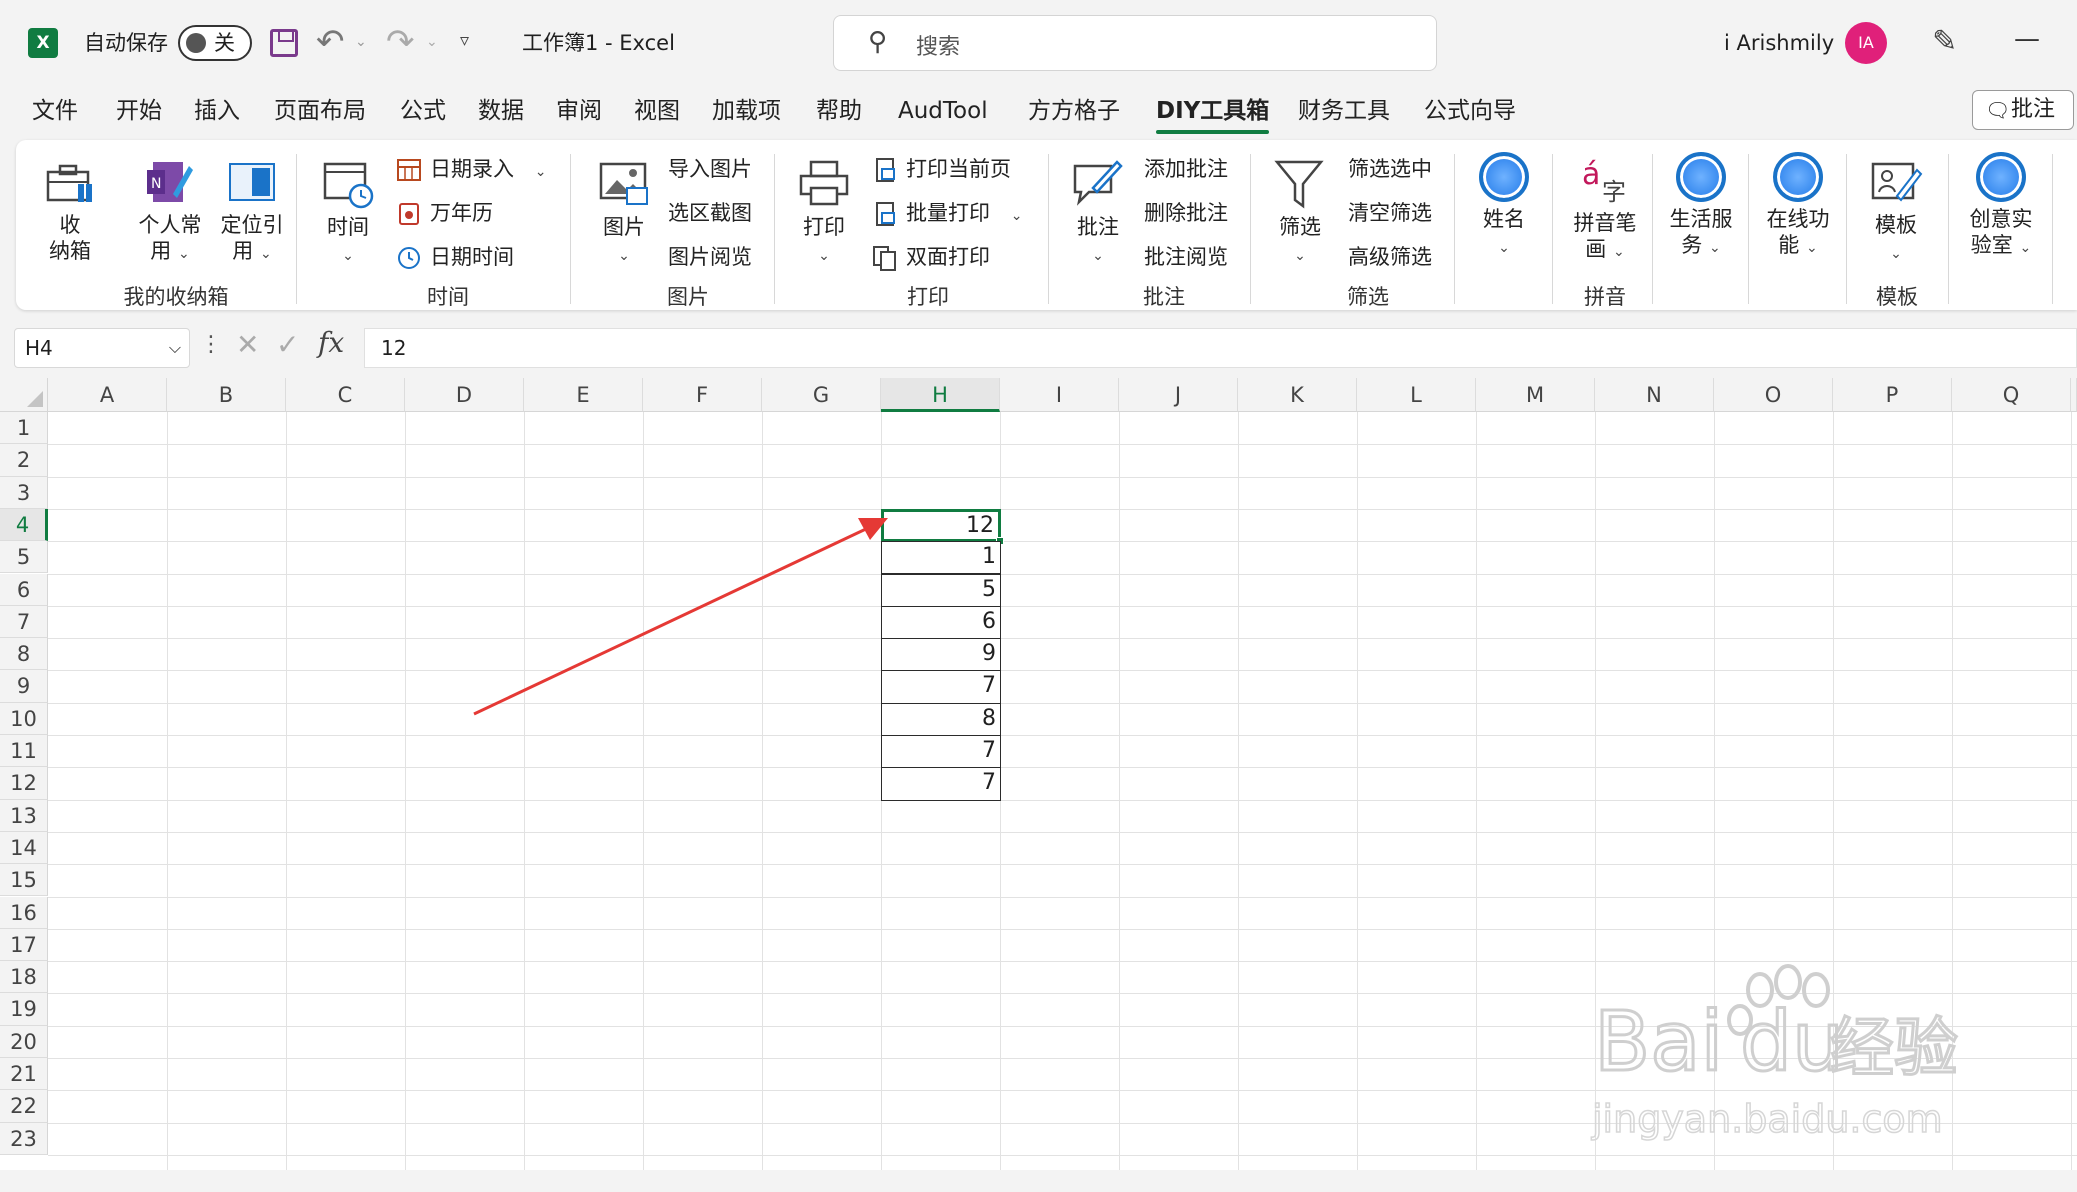 The height and width of the screenshot is (1192, 2077). Describe the element at coordinates (70, 211) in the screenshot. I see `collect-box-button: 收 纳箱` at that location.